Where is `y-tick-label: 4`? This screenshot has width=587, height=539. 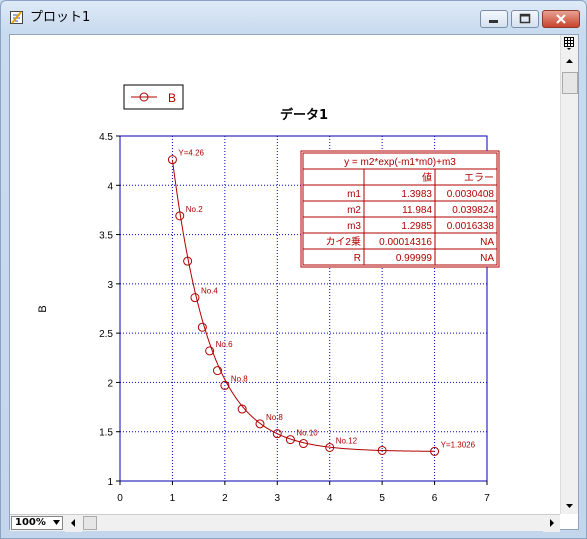
y-tick-label: 4 is located at coordinates (110, 186).